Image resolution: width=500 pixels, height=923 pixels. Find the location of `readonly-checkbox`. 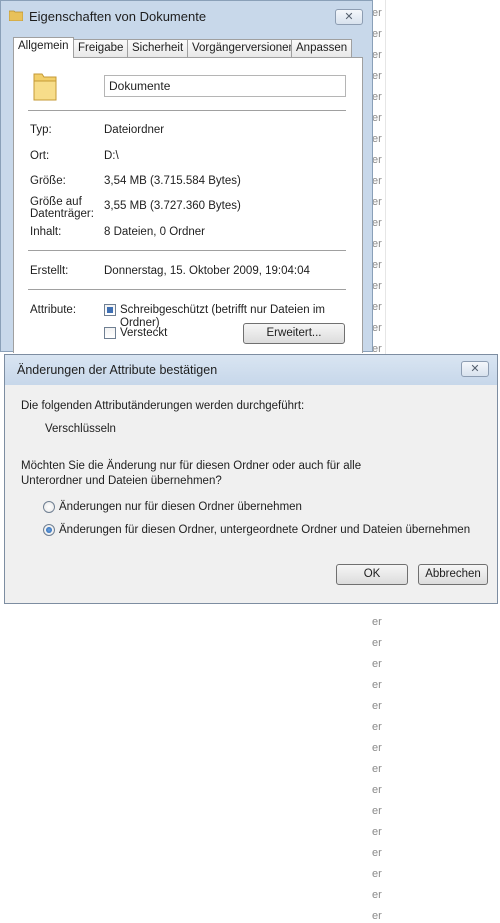

readonly-checkbox is located at coordinates (110, 310).